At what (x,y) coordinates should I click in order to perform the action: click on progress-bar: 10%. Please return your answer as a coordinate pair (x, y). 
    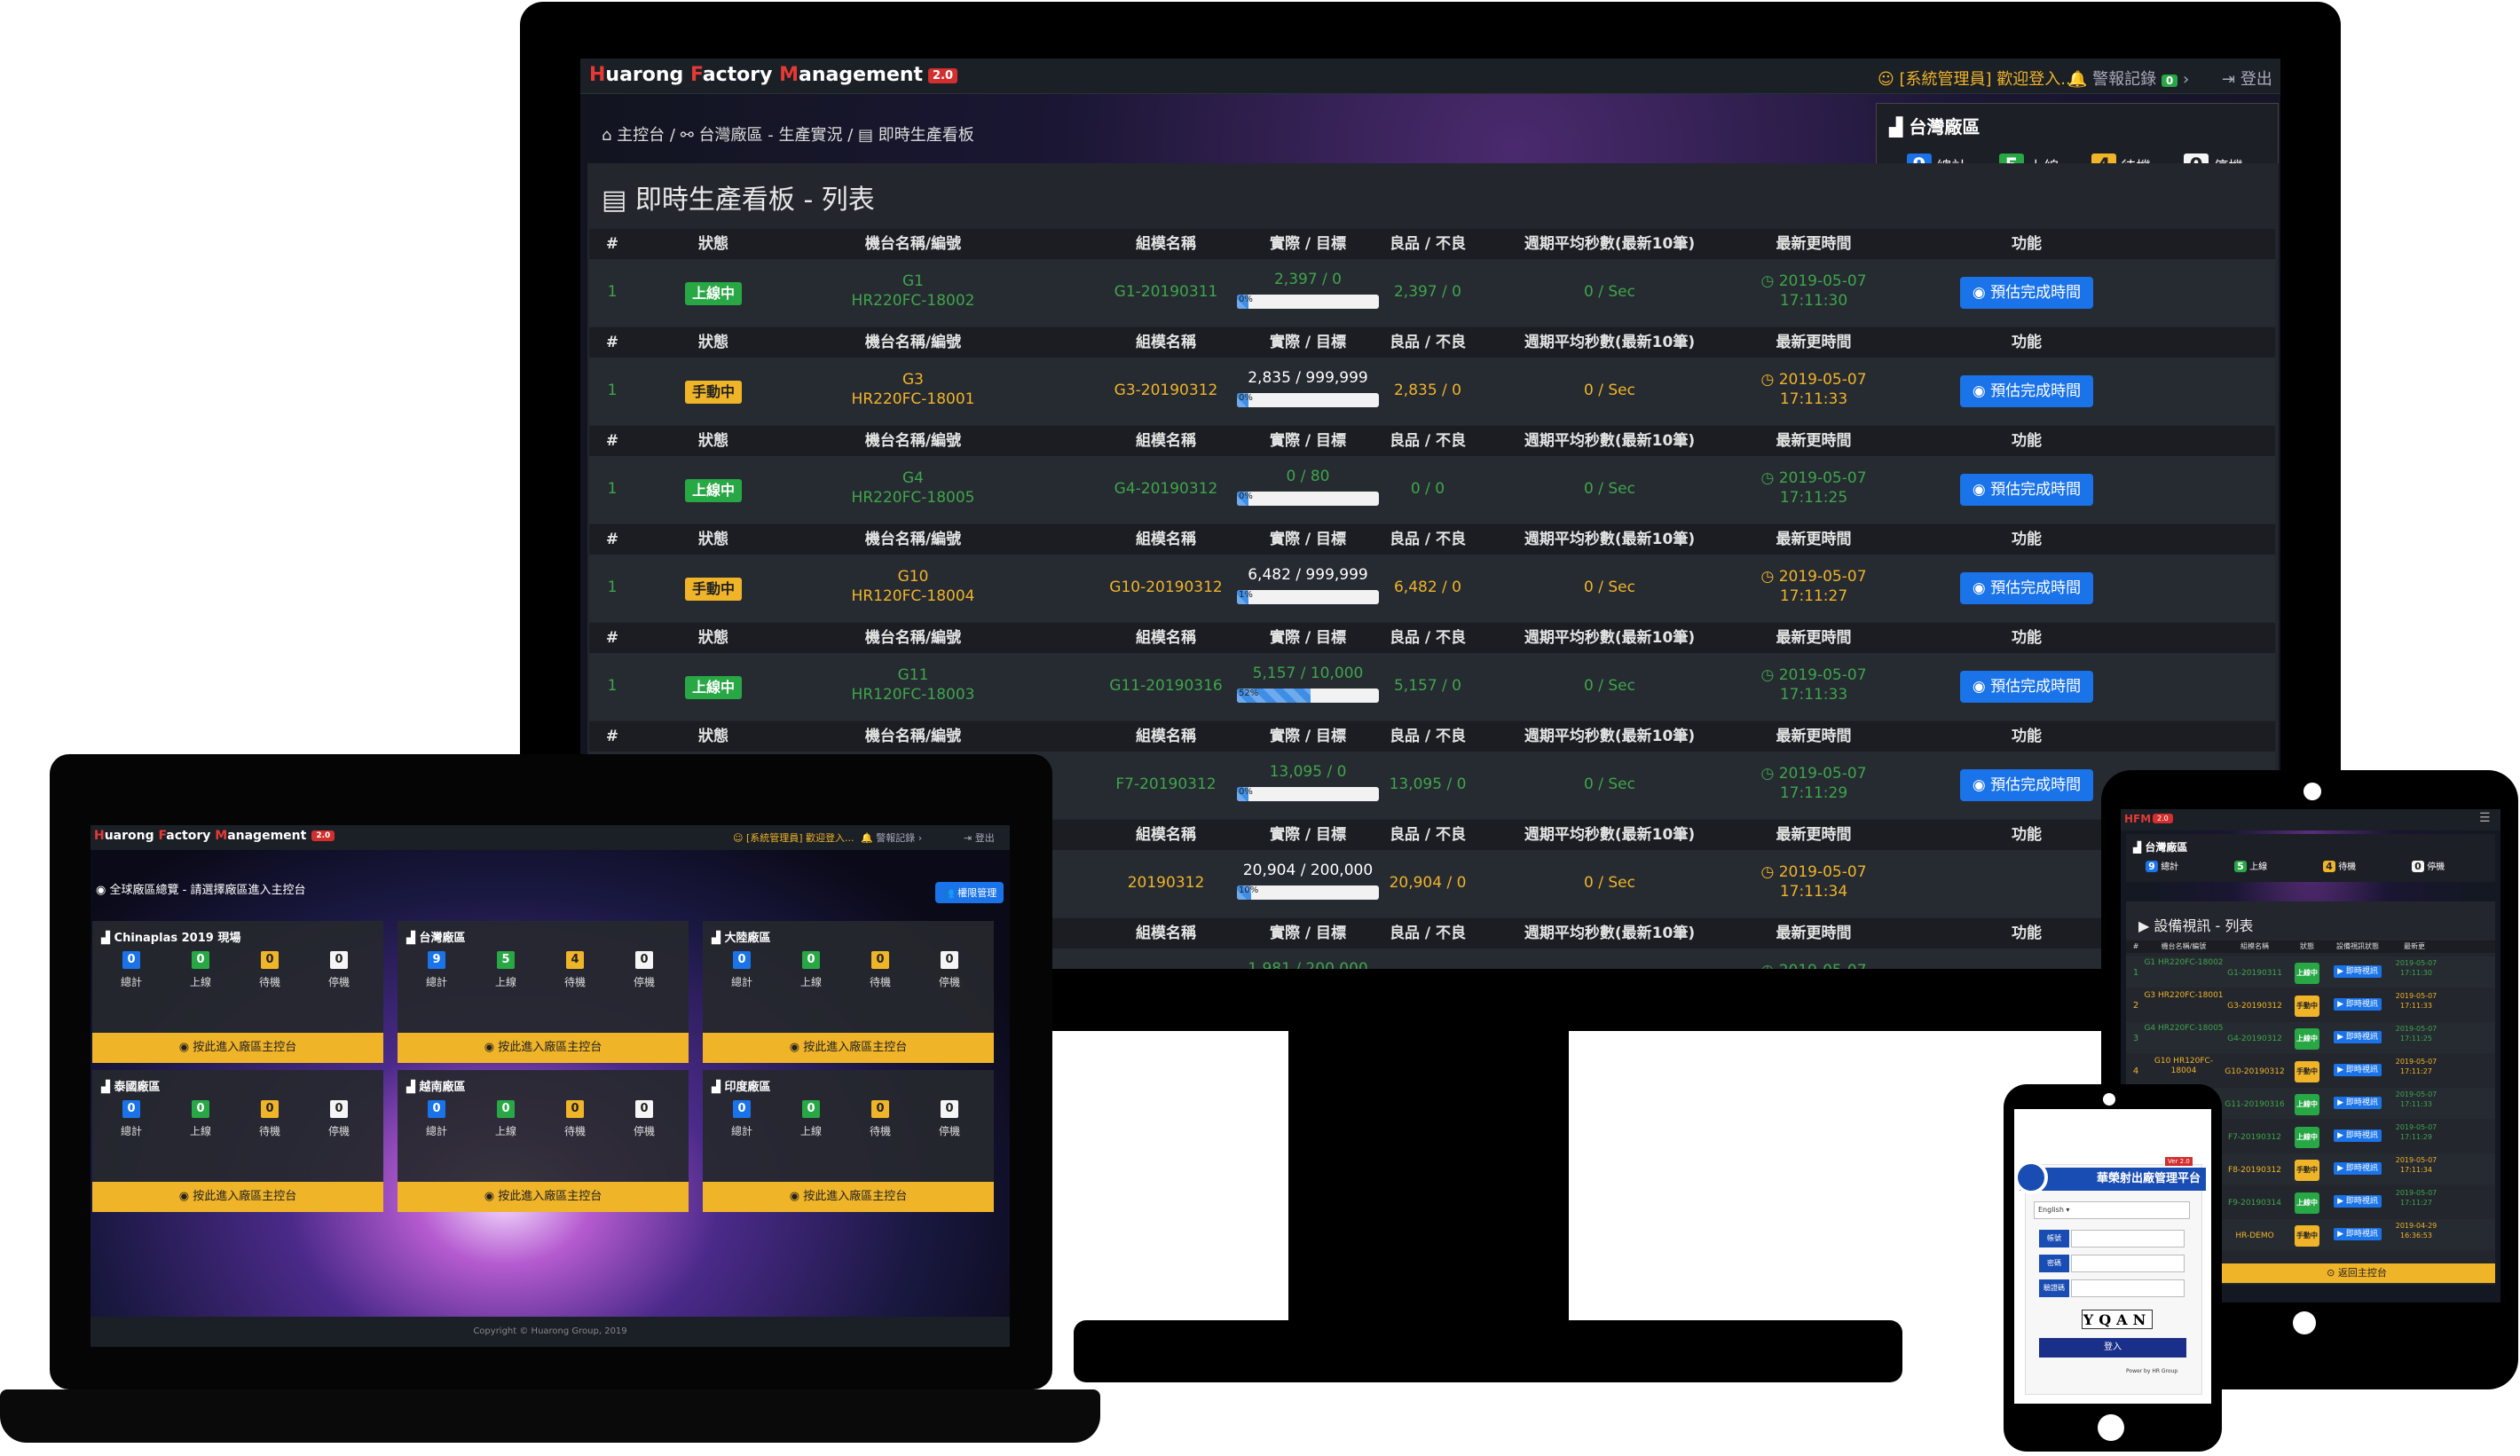
    Looking at the image, I should click on (1308, 892).